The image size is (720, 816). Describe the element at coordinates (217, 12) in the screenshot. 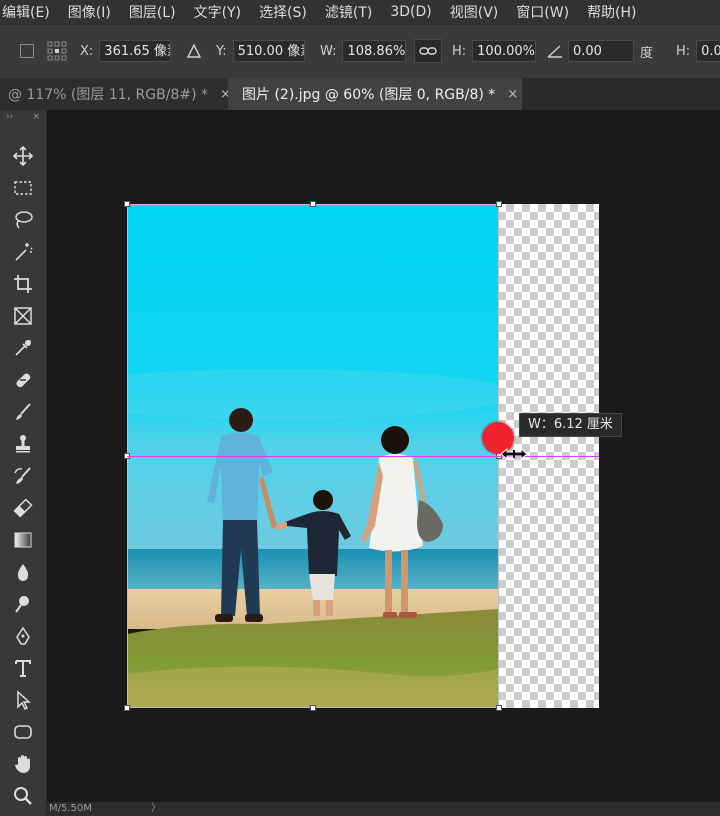

I see `menu-type: 文字(Y)` at that location.